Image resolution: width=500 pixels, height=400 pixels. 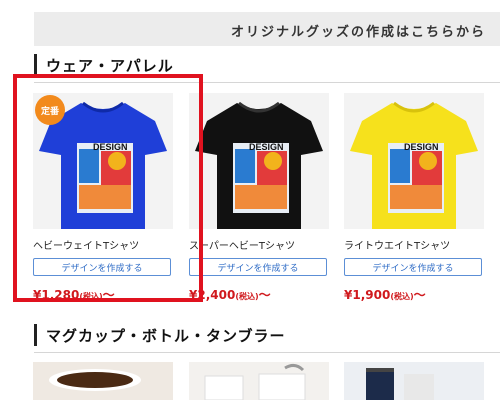 I want to click on header-banner: オリジナルグッズの作成はこちらから, so click(x=267, y=29).